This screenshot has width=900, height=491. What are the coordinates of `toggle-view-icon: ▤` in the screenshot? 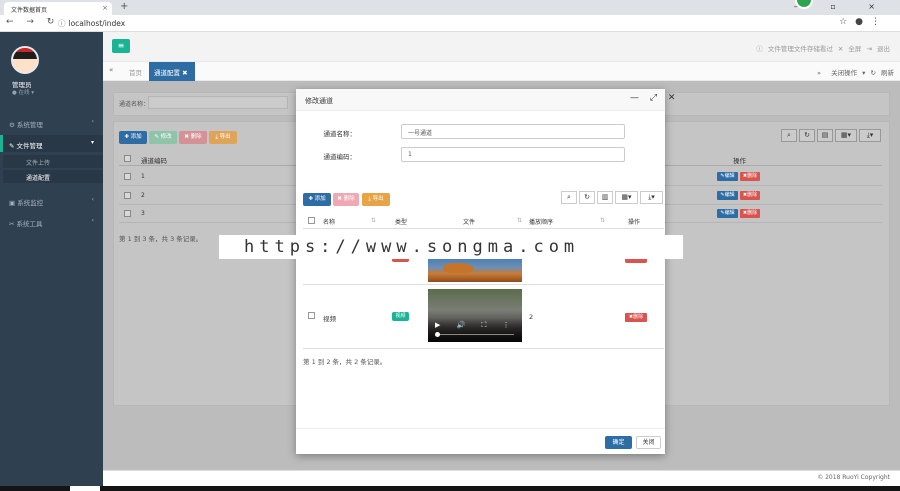 It's located at (825, 135).